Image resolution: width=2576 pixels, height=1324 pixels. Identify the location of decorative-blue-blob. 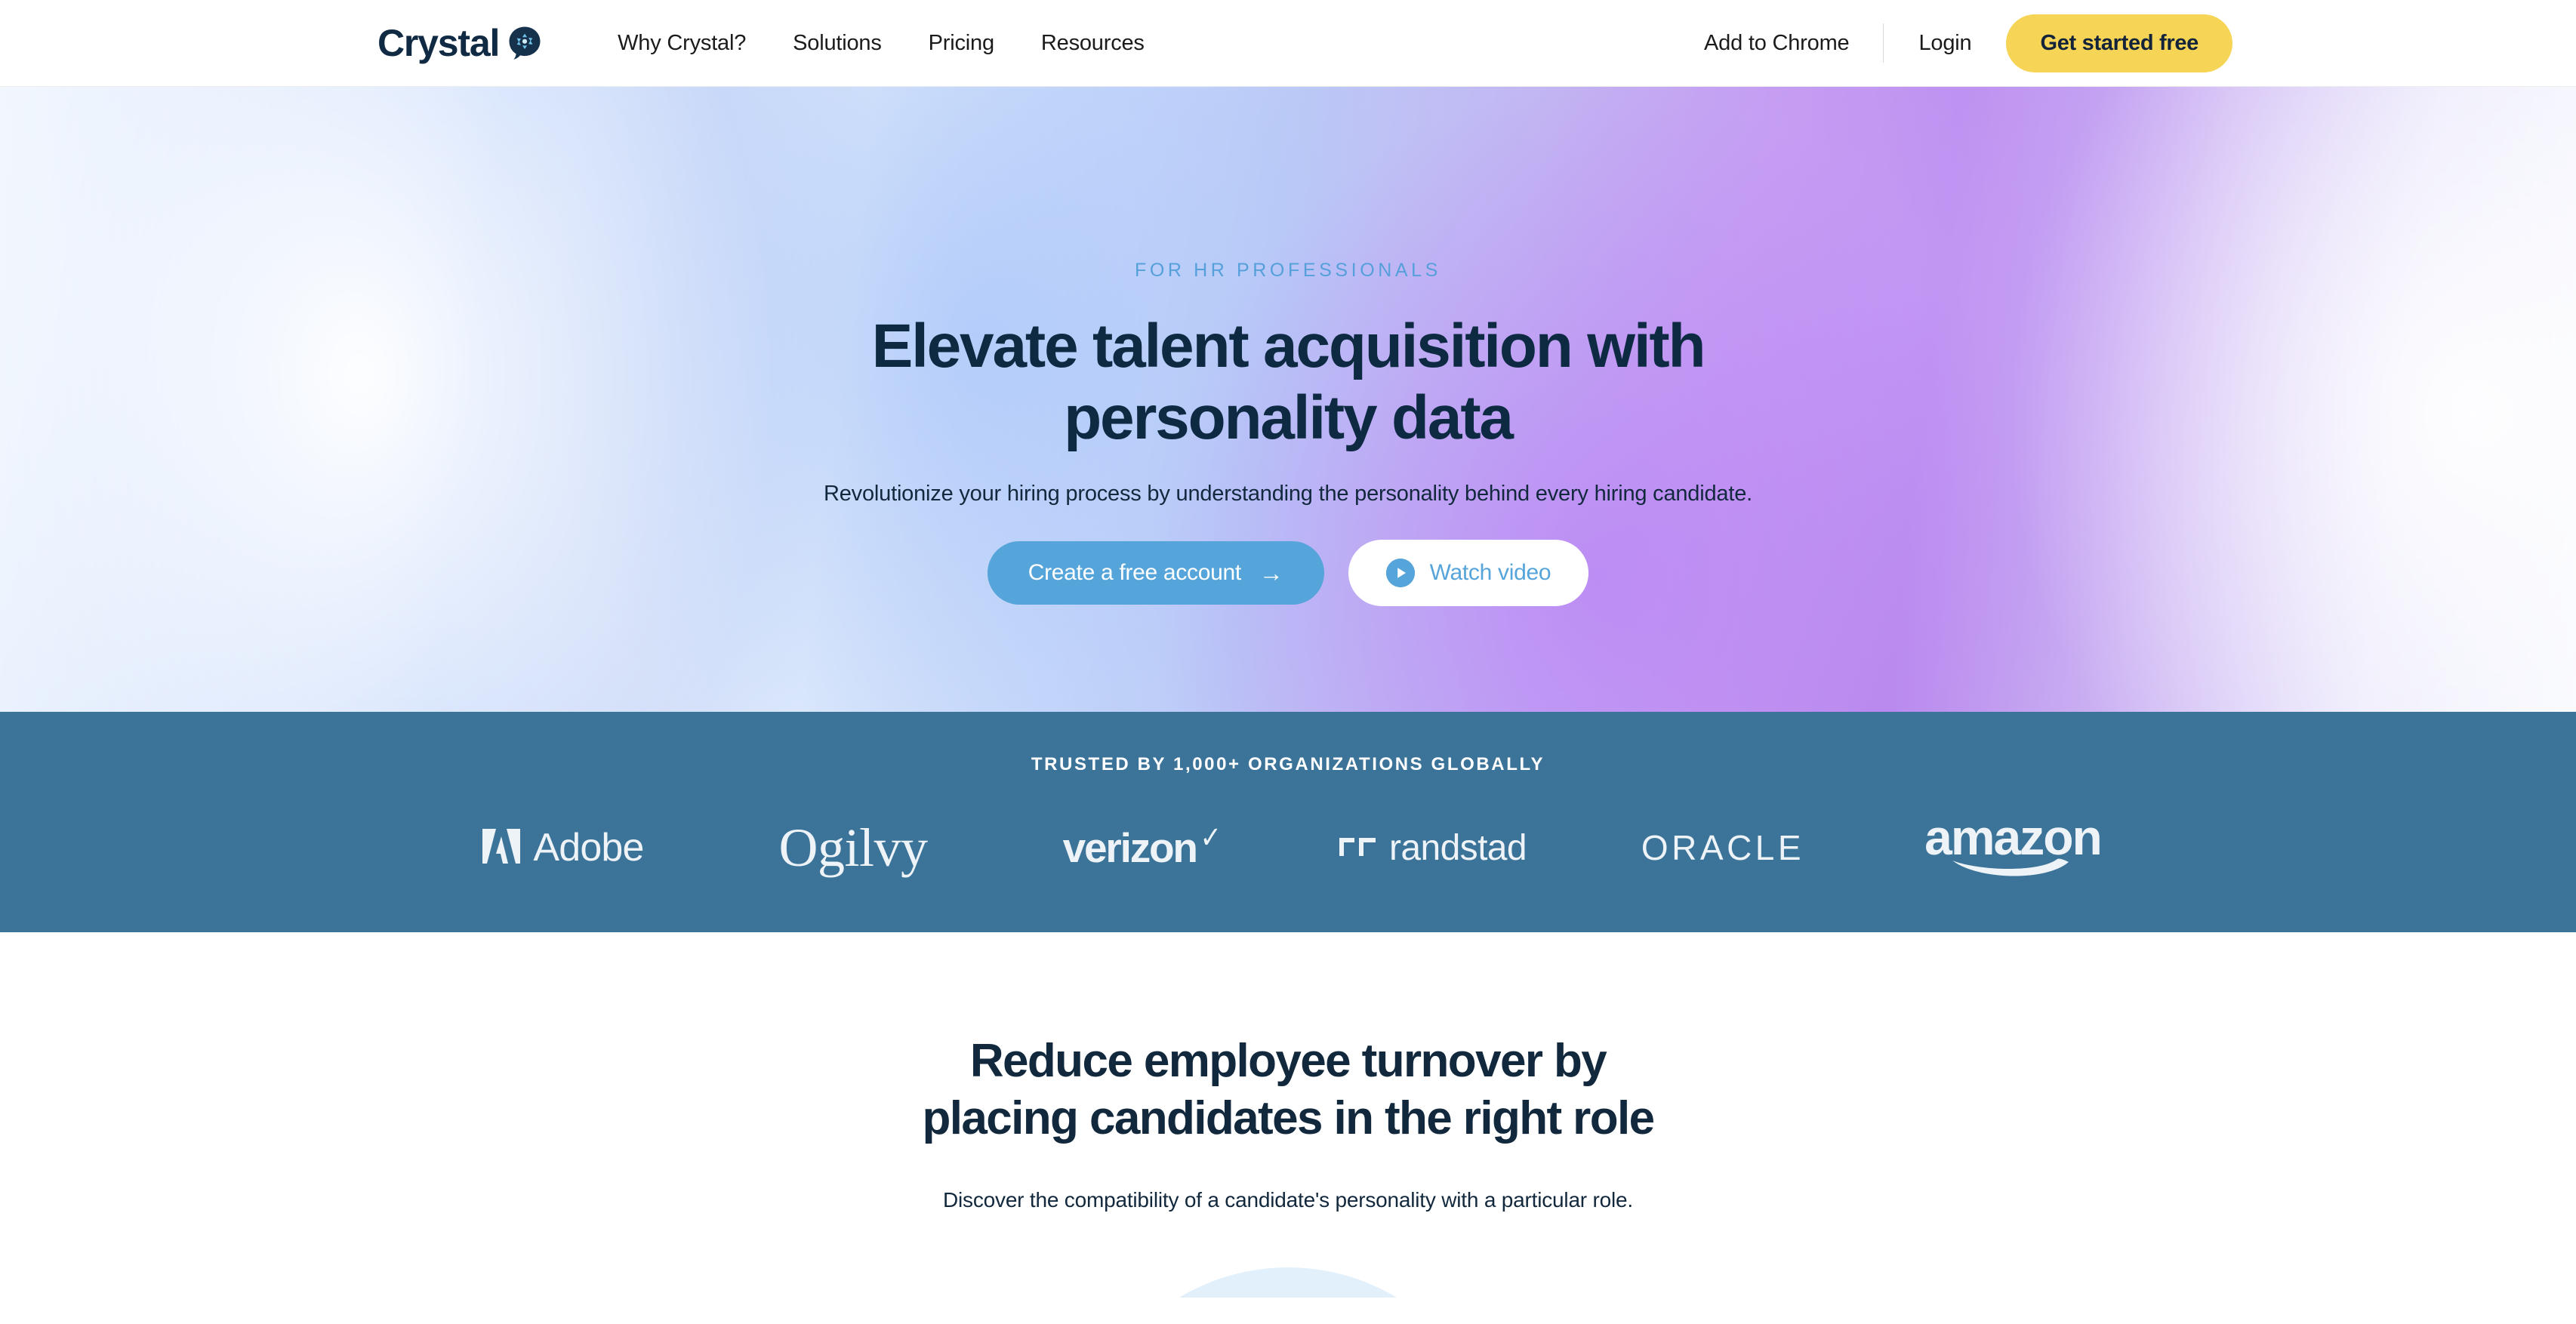
(1288, 1282).